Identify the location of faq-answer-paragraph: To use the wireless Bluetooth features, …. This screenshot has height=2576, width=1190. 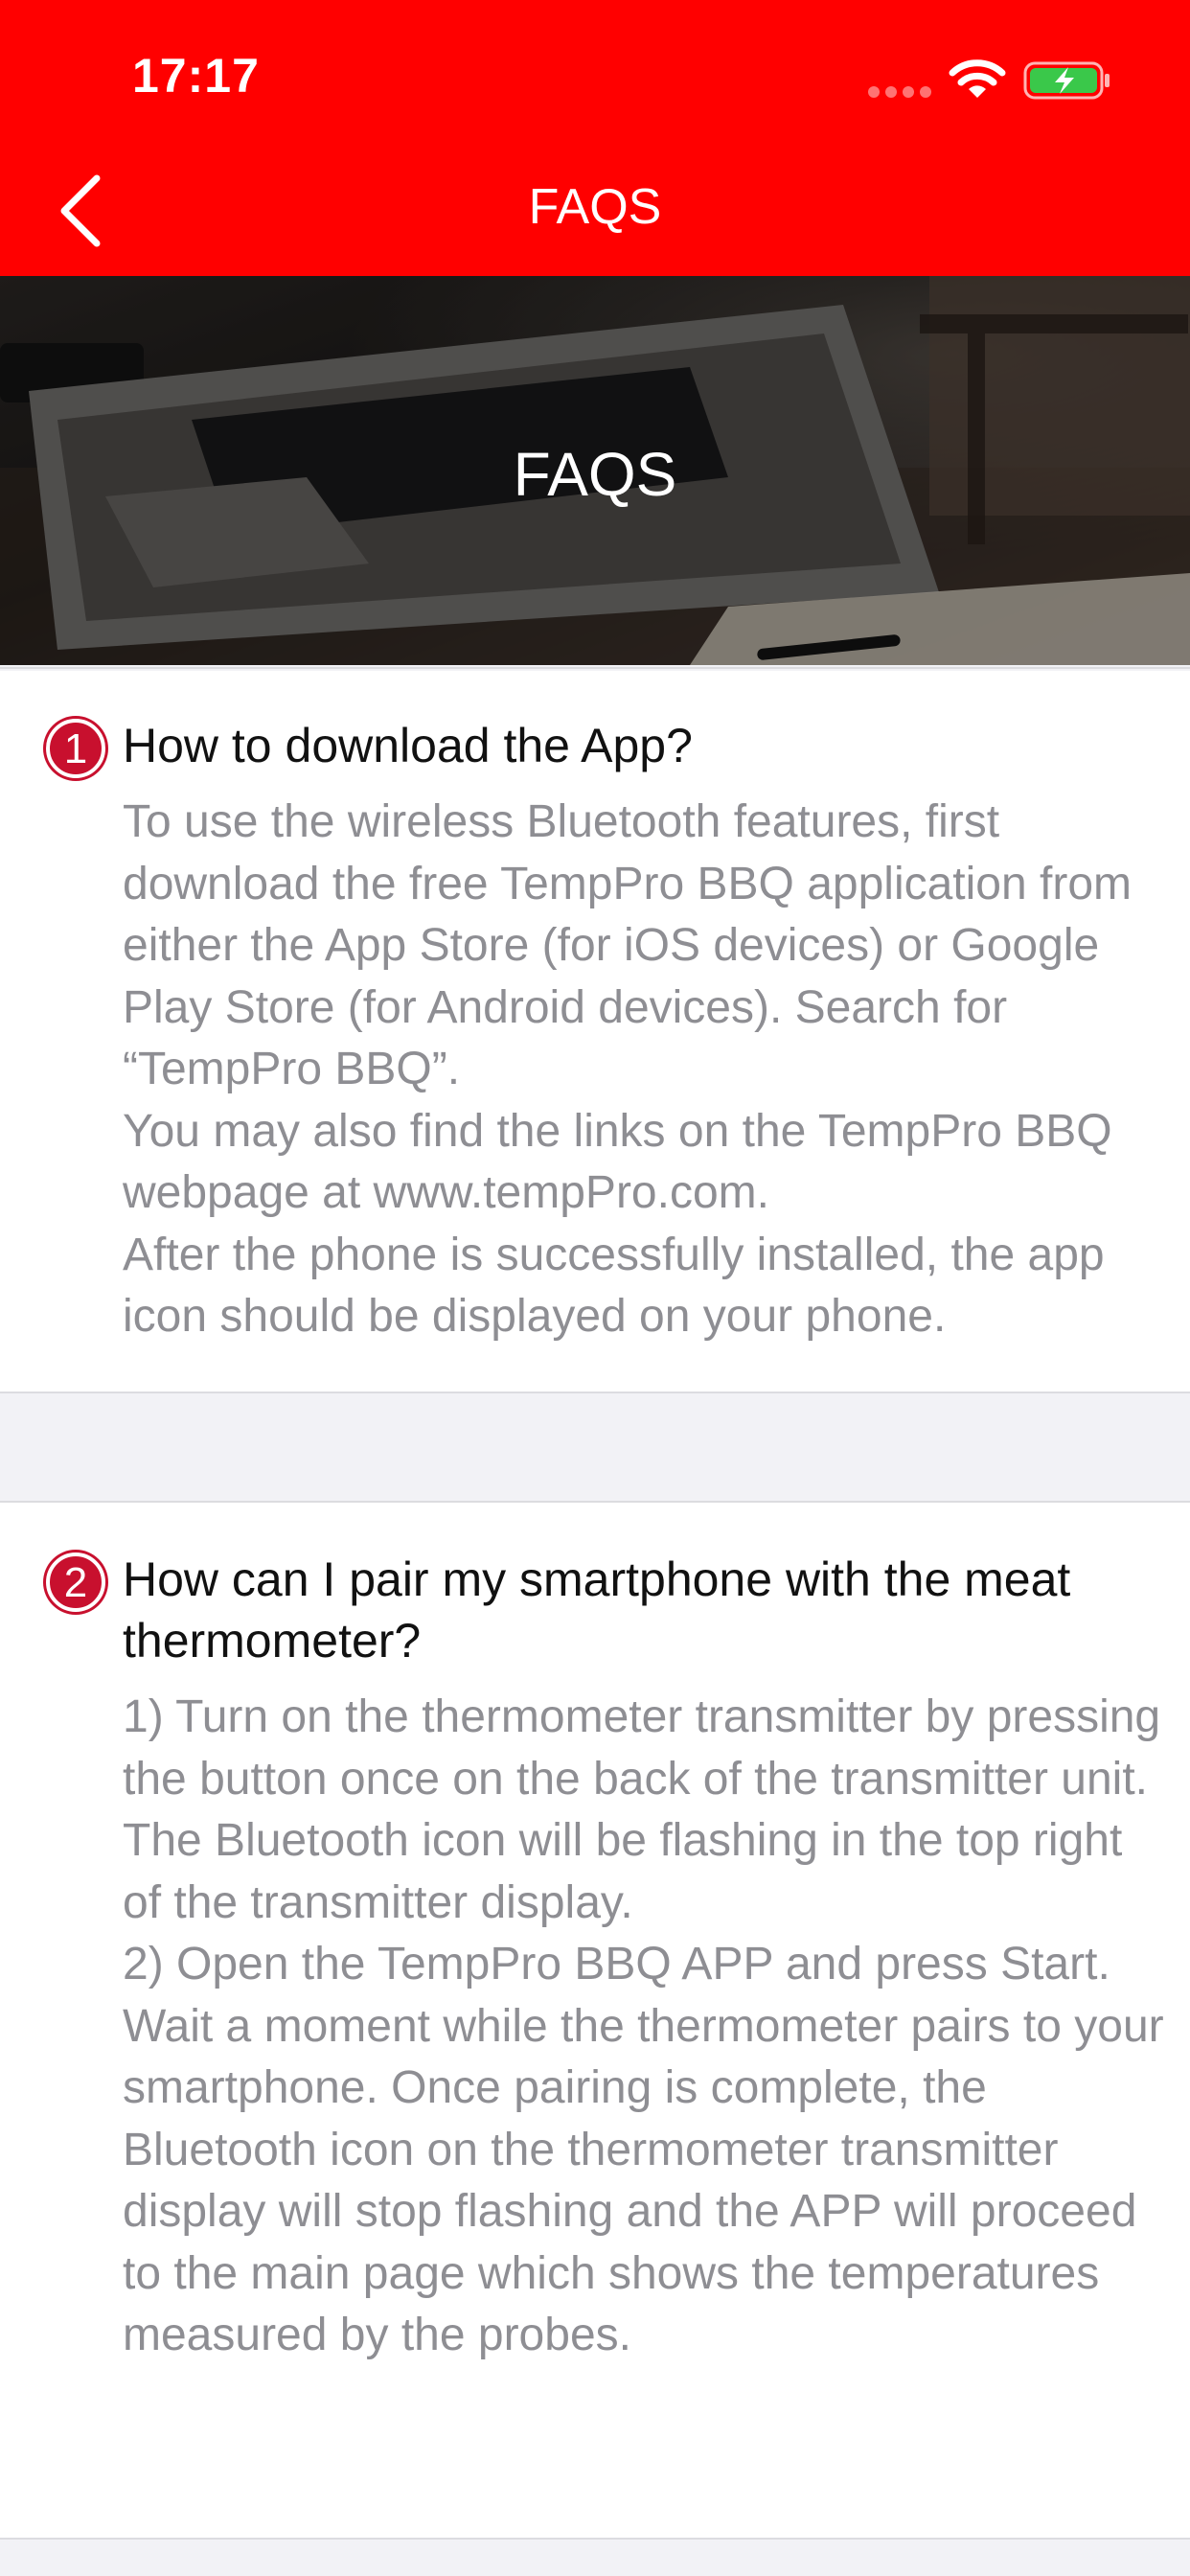
(628, 945).